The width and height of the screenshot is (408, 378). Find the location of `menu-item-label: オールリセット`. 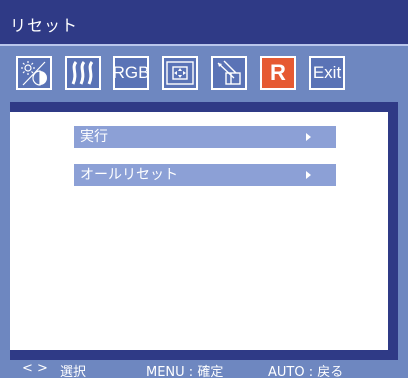

menu-item-label: オールリセット is located at coordinates (129, 175).